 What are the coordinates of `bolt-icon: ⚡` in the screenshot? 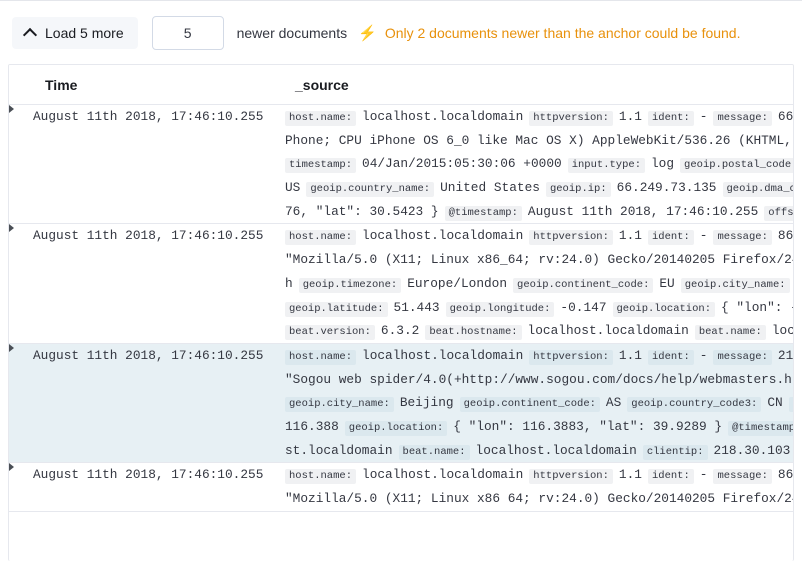 It's located at (367, 33).